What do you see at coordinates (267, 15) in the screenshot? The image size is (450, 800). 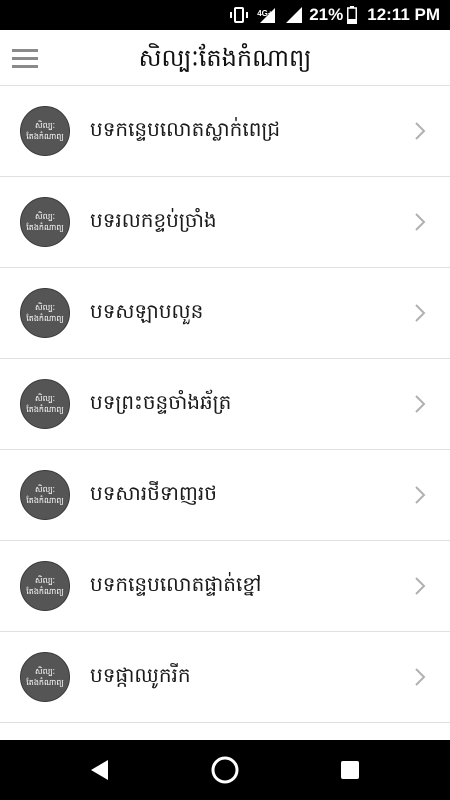 I see `signal-4g-icon: 4G+` at bounding box center [267, 15].